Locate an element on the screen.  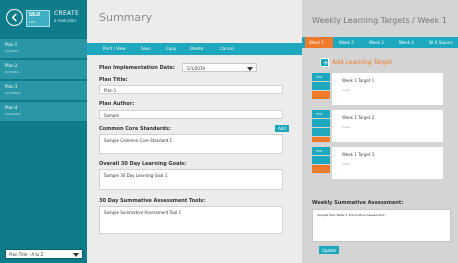
tab-label: Week 3 is located at coordinates (376, 42).